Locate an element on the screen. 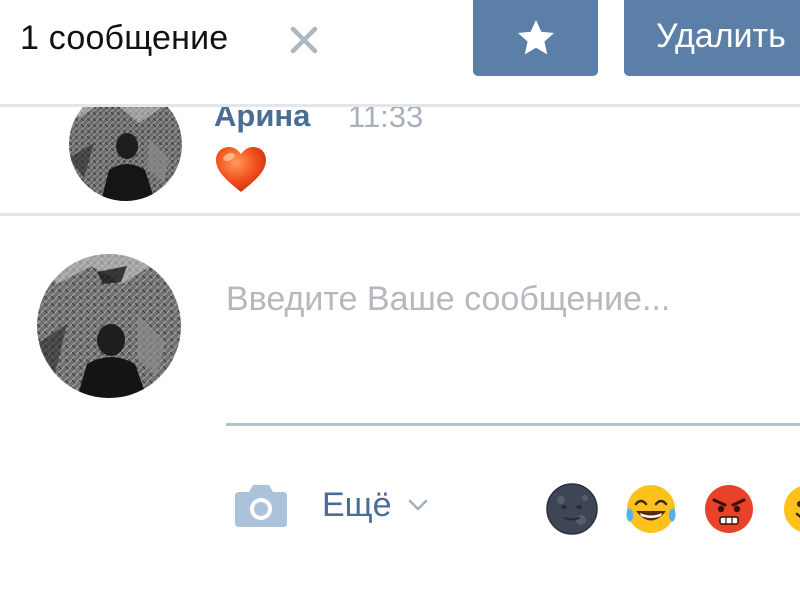 This screenshot has width=800, height=600. selected-count-label: 1 сообщение is located at coordinates (124, 38).